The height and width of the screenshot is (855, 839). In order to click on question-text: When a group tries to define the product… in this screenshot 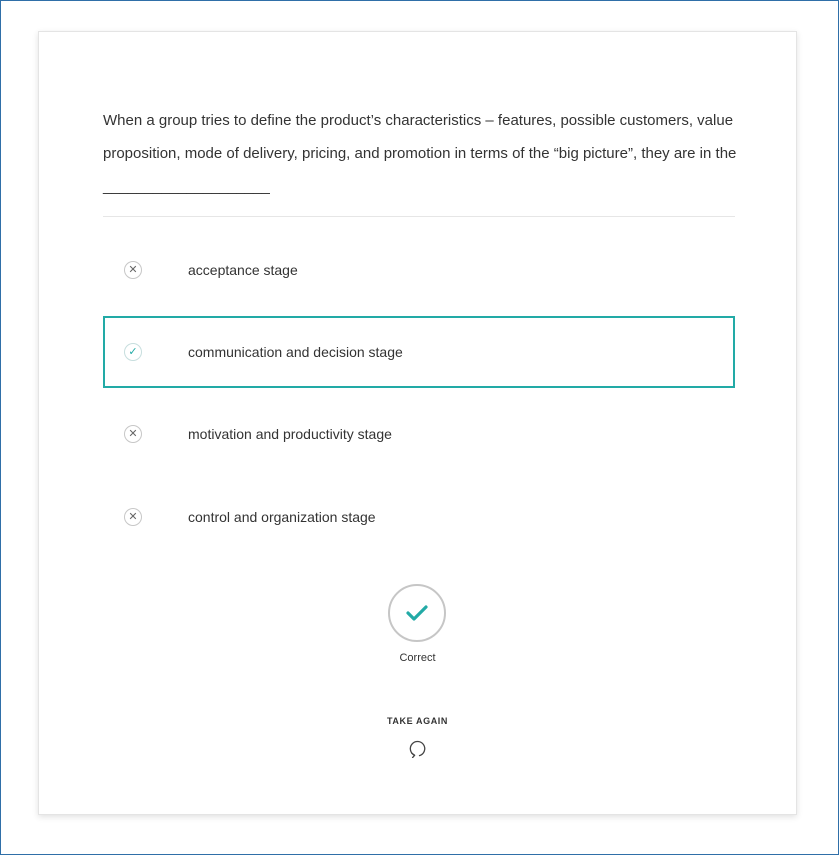, I will do `click(420, 153)`.